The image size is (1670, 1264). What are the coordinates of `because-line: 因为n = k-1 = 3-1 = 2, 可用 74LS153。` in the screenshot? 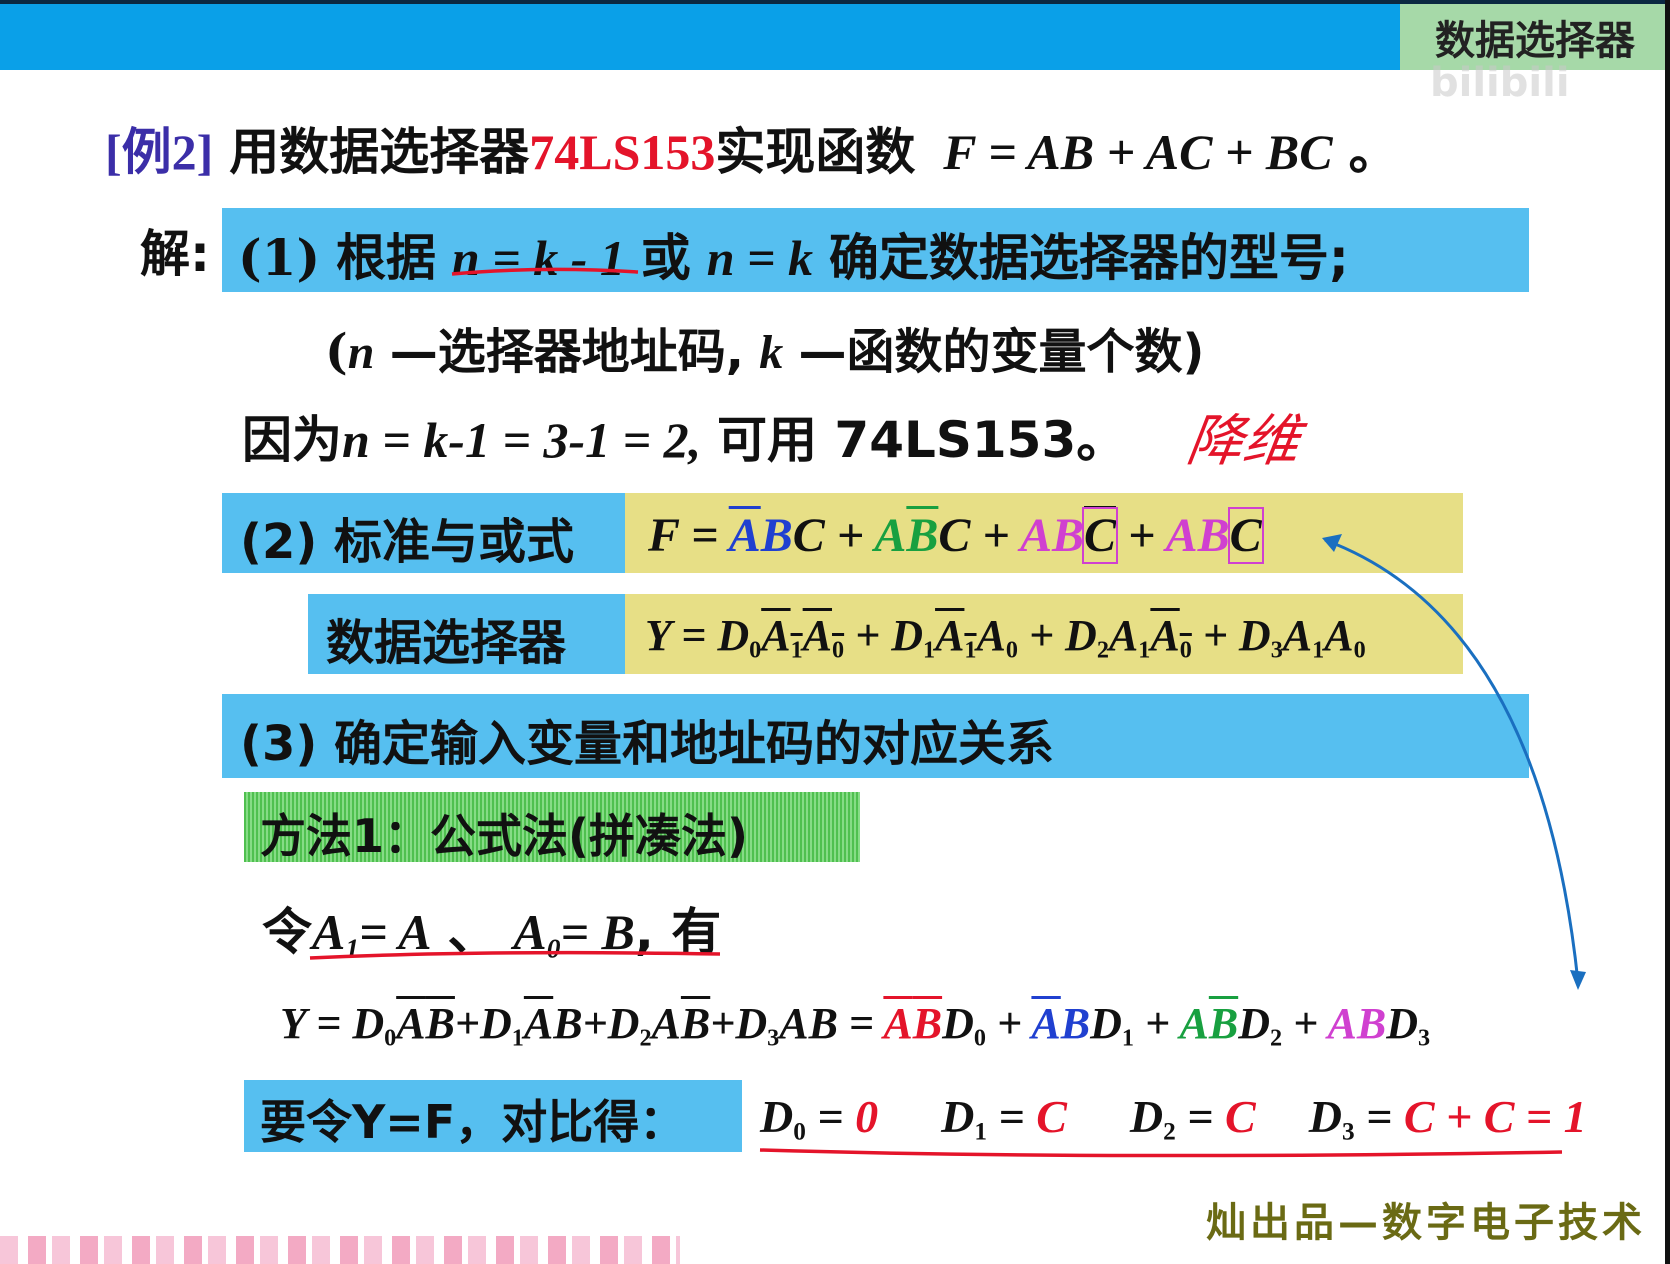 It's located at (684, 436).